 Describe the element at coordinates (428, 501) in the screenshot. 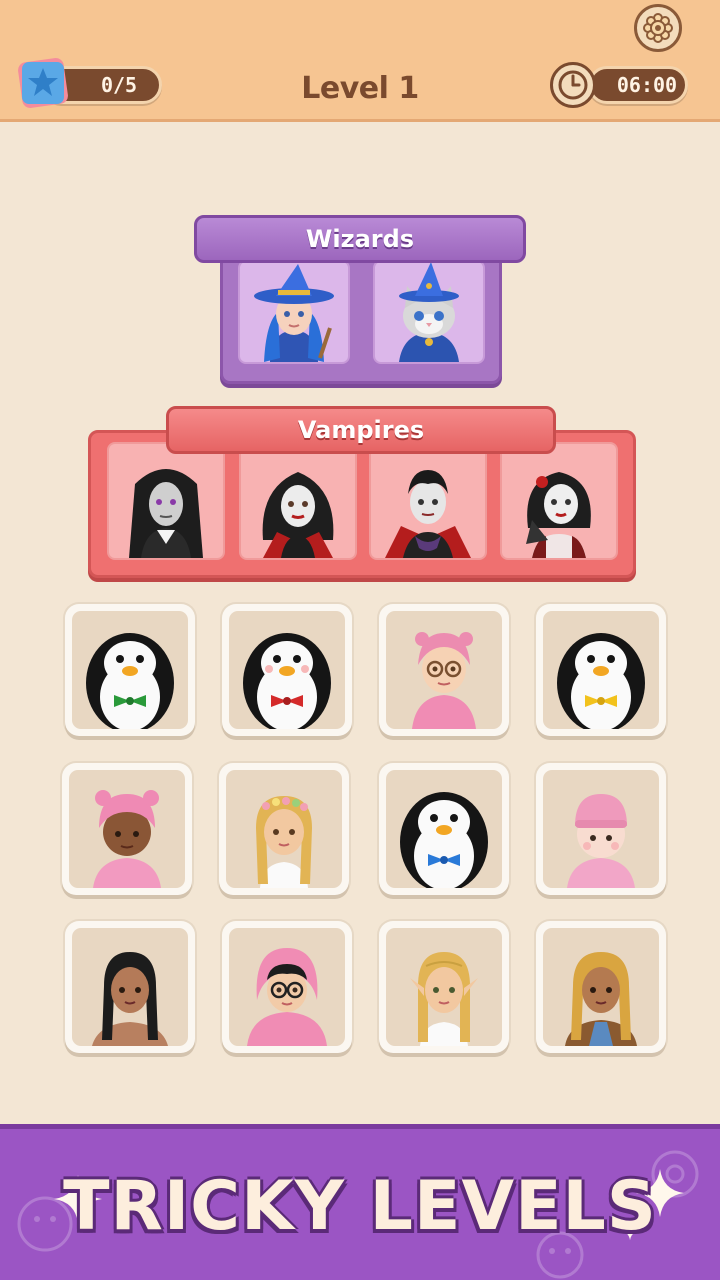

I see `vampire-man-avatar` at that location.